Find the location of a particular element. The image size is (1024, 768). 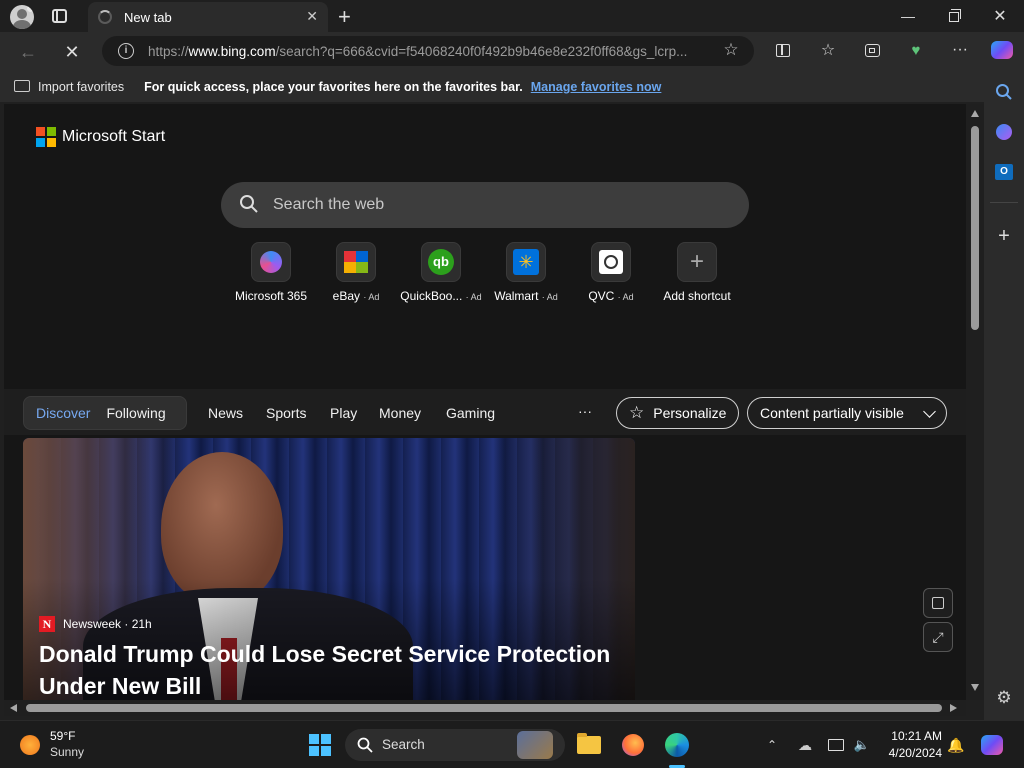

plus-icon: + is located at coordinates (696, 261).